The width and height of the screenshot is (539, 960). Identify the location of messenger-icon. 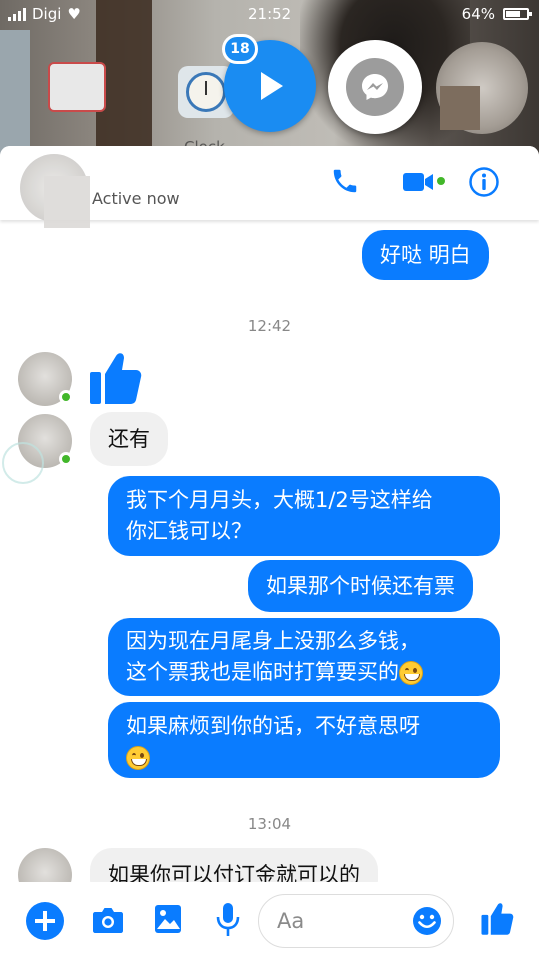
(375, 87).